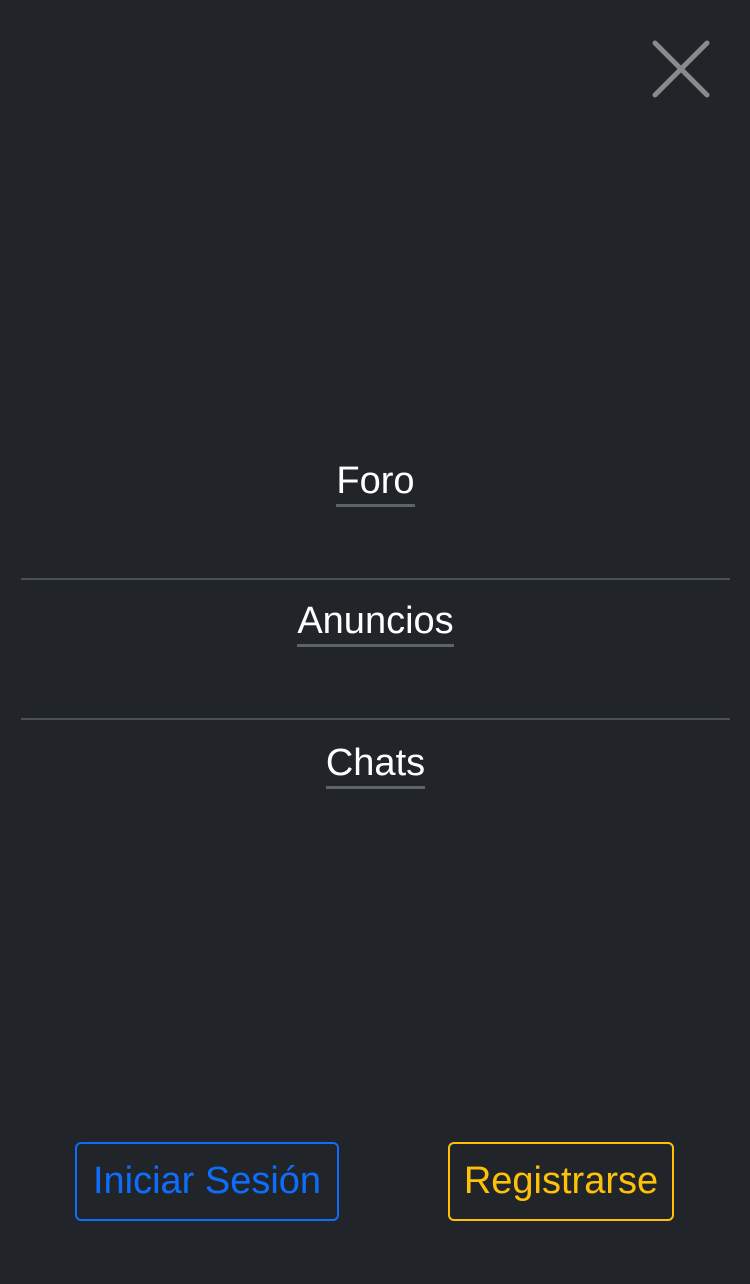  Describe the element at coordinates (375, 766) in the screenshot. I see `nav-link-chats: Chats` at that location.